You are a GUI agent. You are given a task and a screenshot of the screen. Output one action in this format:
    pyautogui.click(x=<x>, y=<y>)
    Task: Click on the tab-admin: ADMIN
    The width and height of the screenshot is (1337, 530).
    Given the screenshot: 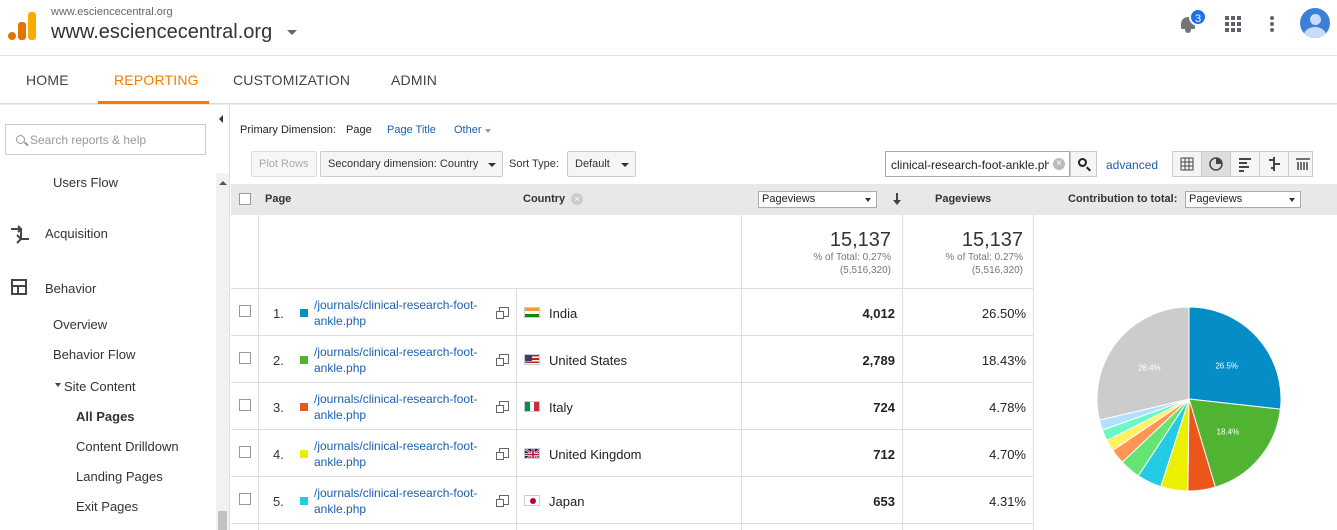 What is the action you would take?
    pyautogui.click(x=414, y=80)
    